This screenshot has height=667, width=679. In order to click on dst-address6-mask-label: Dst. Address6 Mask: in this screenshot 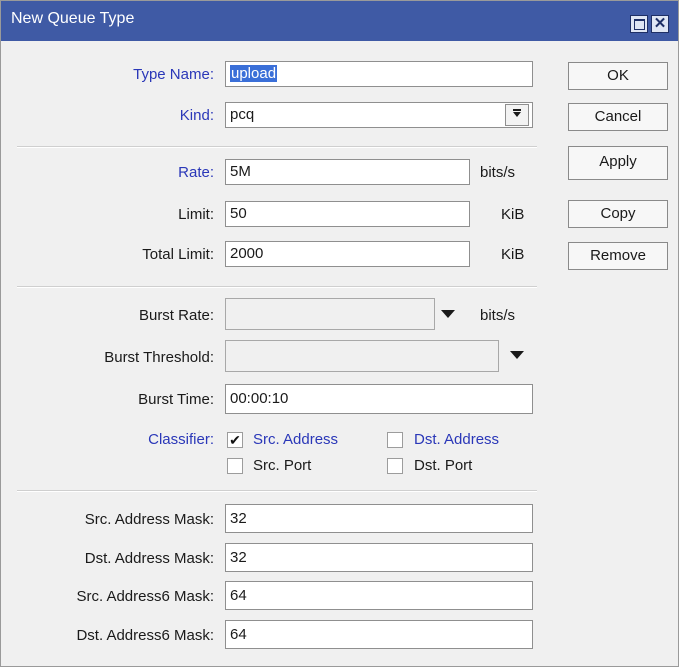, I will do `click(145, 635)`.